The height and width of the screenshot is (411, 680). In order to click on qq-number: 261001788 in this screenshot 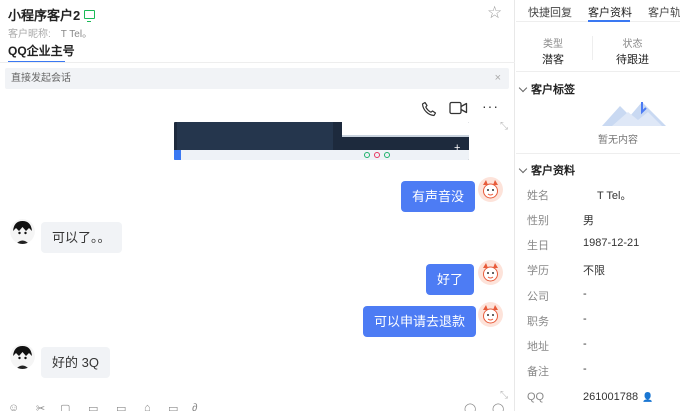, I will do `click(610, 397)`.